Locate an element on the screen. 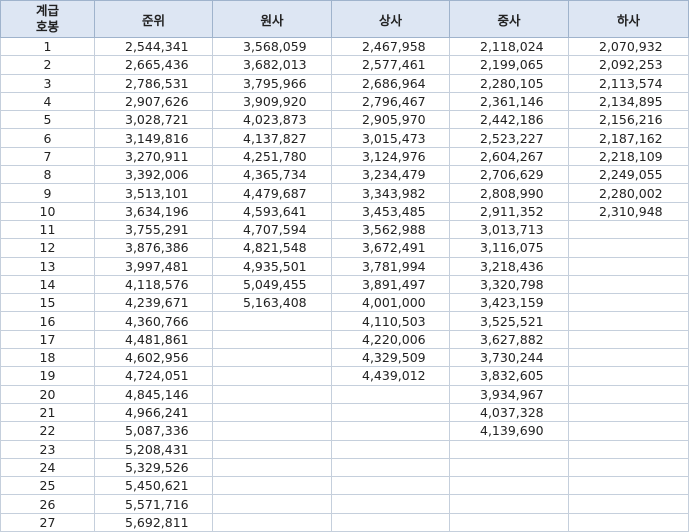 The width and height of the screenshot is (690, 532). column-header-master-sergeant: 상사 is located at coordinates (390, 19).